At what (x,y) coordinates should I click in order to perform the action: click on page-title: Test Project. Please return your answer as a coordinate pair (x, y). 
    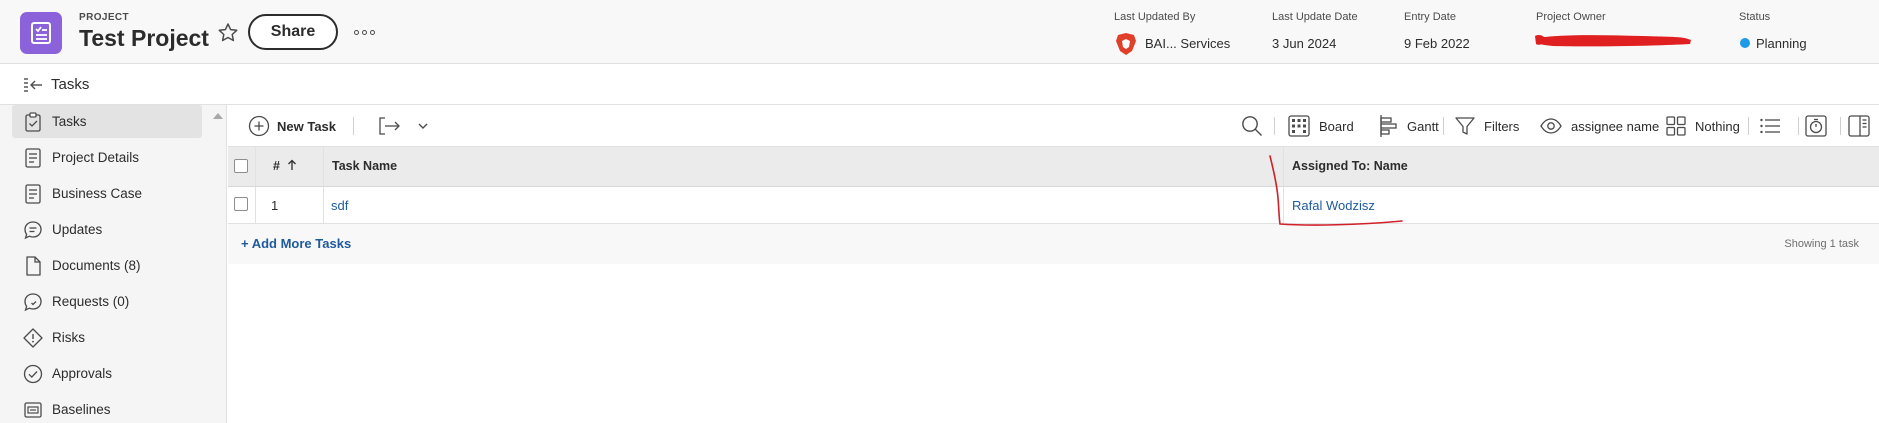
    Looking at the image, I should click on (144, 38).